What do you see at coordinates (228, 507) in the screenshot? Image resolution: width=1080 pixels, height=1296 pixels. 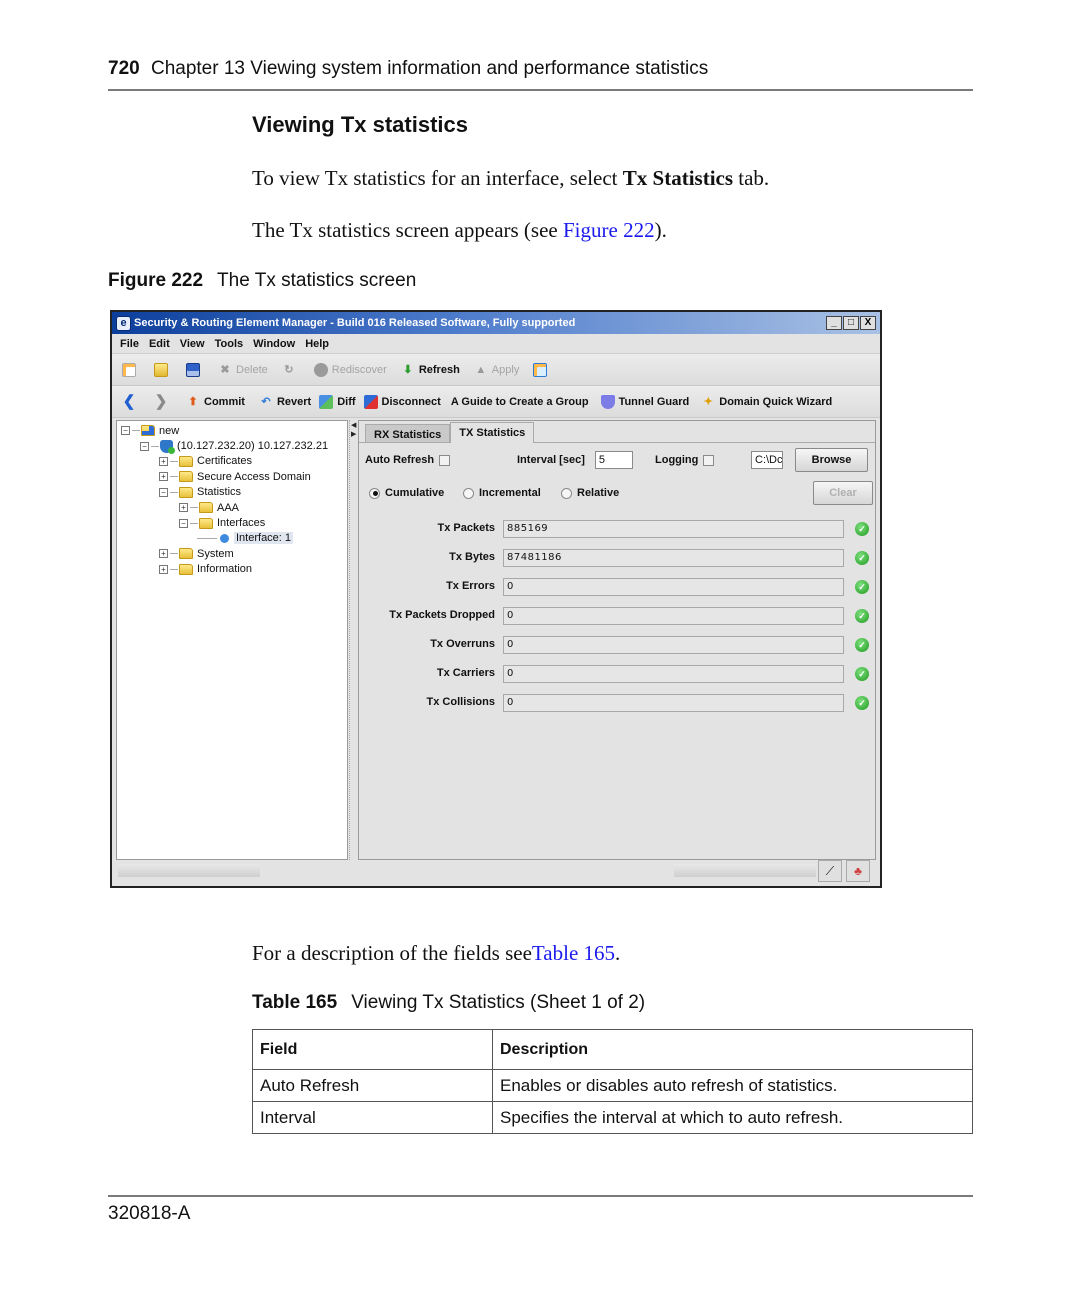 I see `tree-label: AAA` at bounding box center [228, 507].